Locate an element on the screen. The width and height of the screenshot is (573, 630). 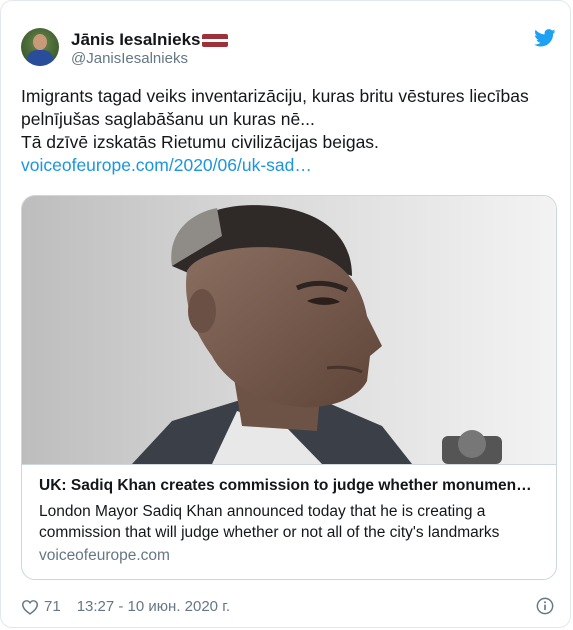
card-domain: voiceofeurope.com is located at coordinates (104, 555).